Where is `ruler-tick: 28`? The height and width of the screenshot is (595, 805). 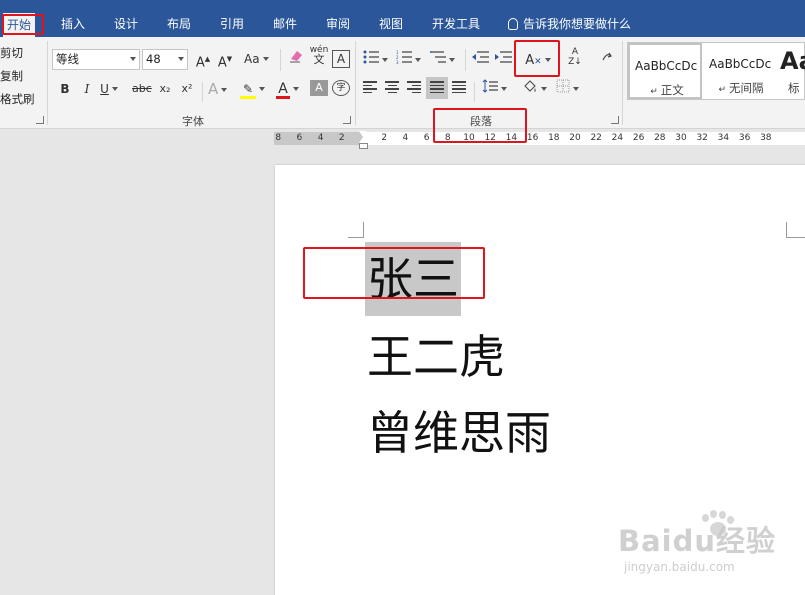 ruler-tick: 28 is located at coordinates (660, 138).